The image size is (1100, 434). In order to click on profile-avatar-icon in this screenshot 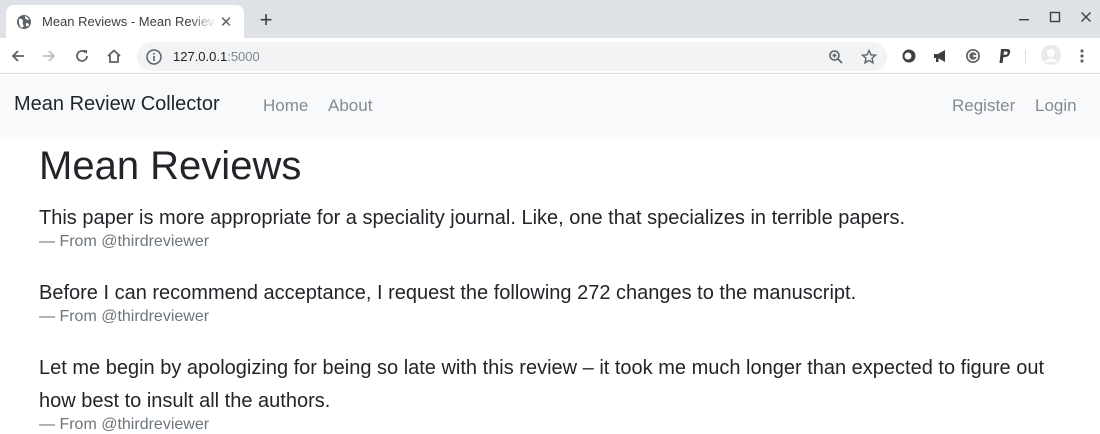, I will do `click(1051, 55)`.